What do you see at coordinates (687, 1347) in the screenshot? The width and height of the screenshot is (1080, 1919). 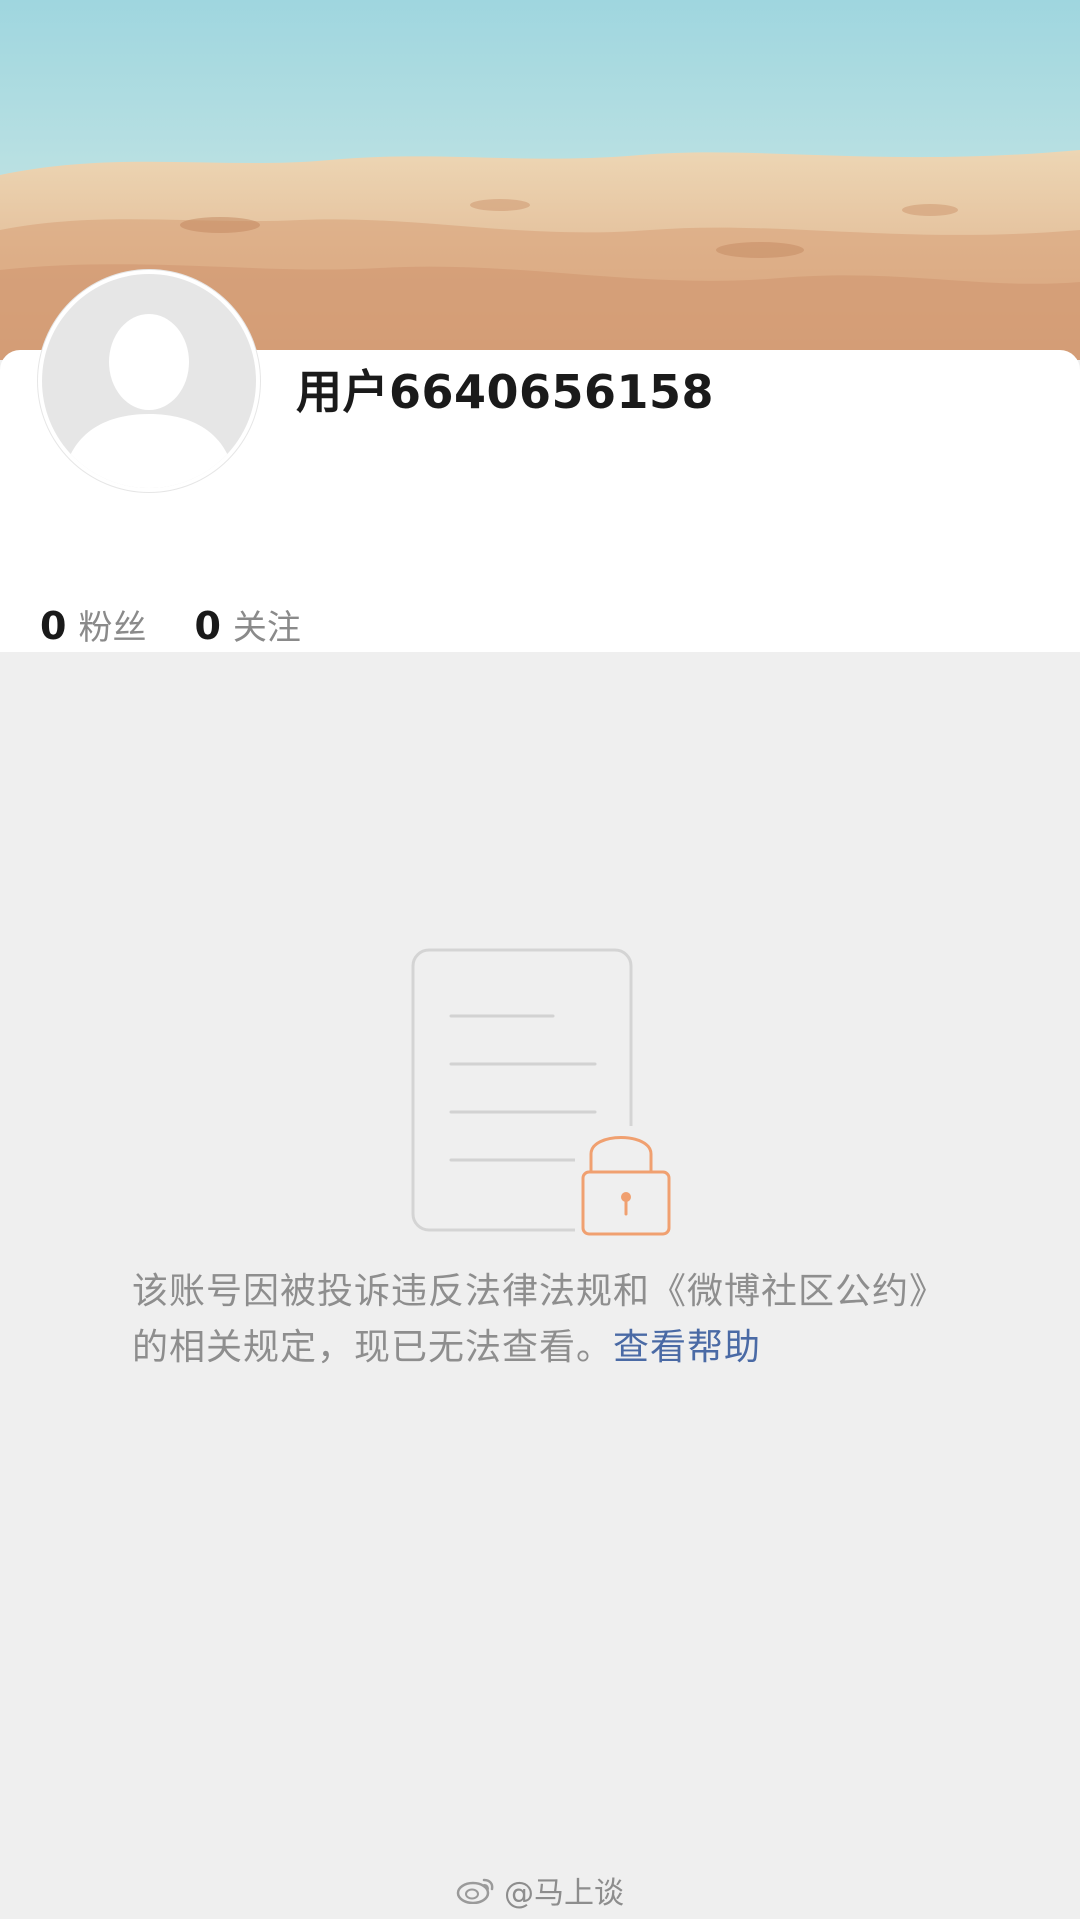 I see `view-help-link: 查看帮助` at bounding box center [687, 1347].